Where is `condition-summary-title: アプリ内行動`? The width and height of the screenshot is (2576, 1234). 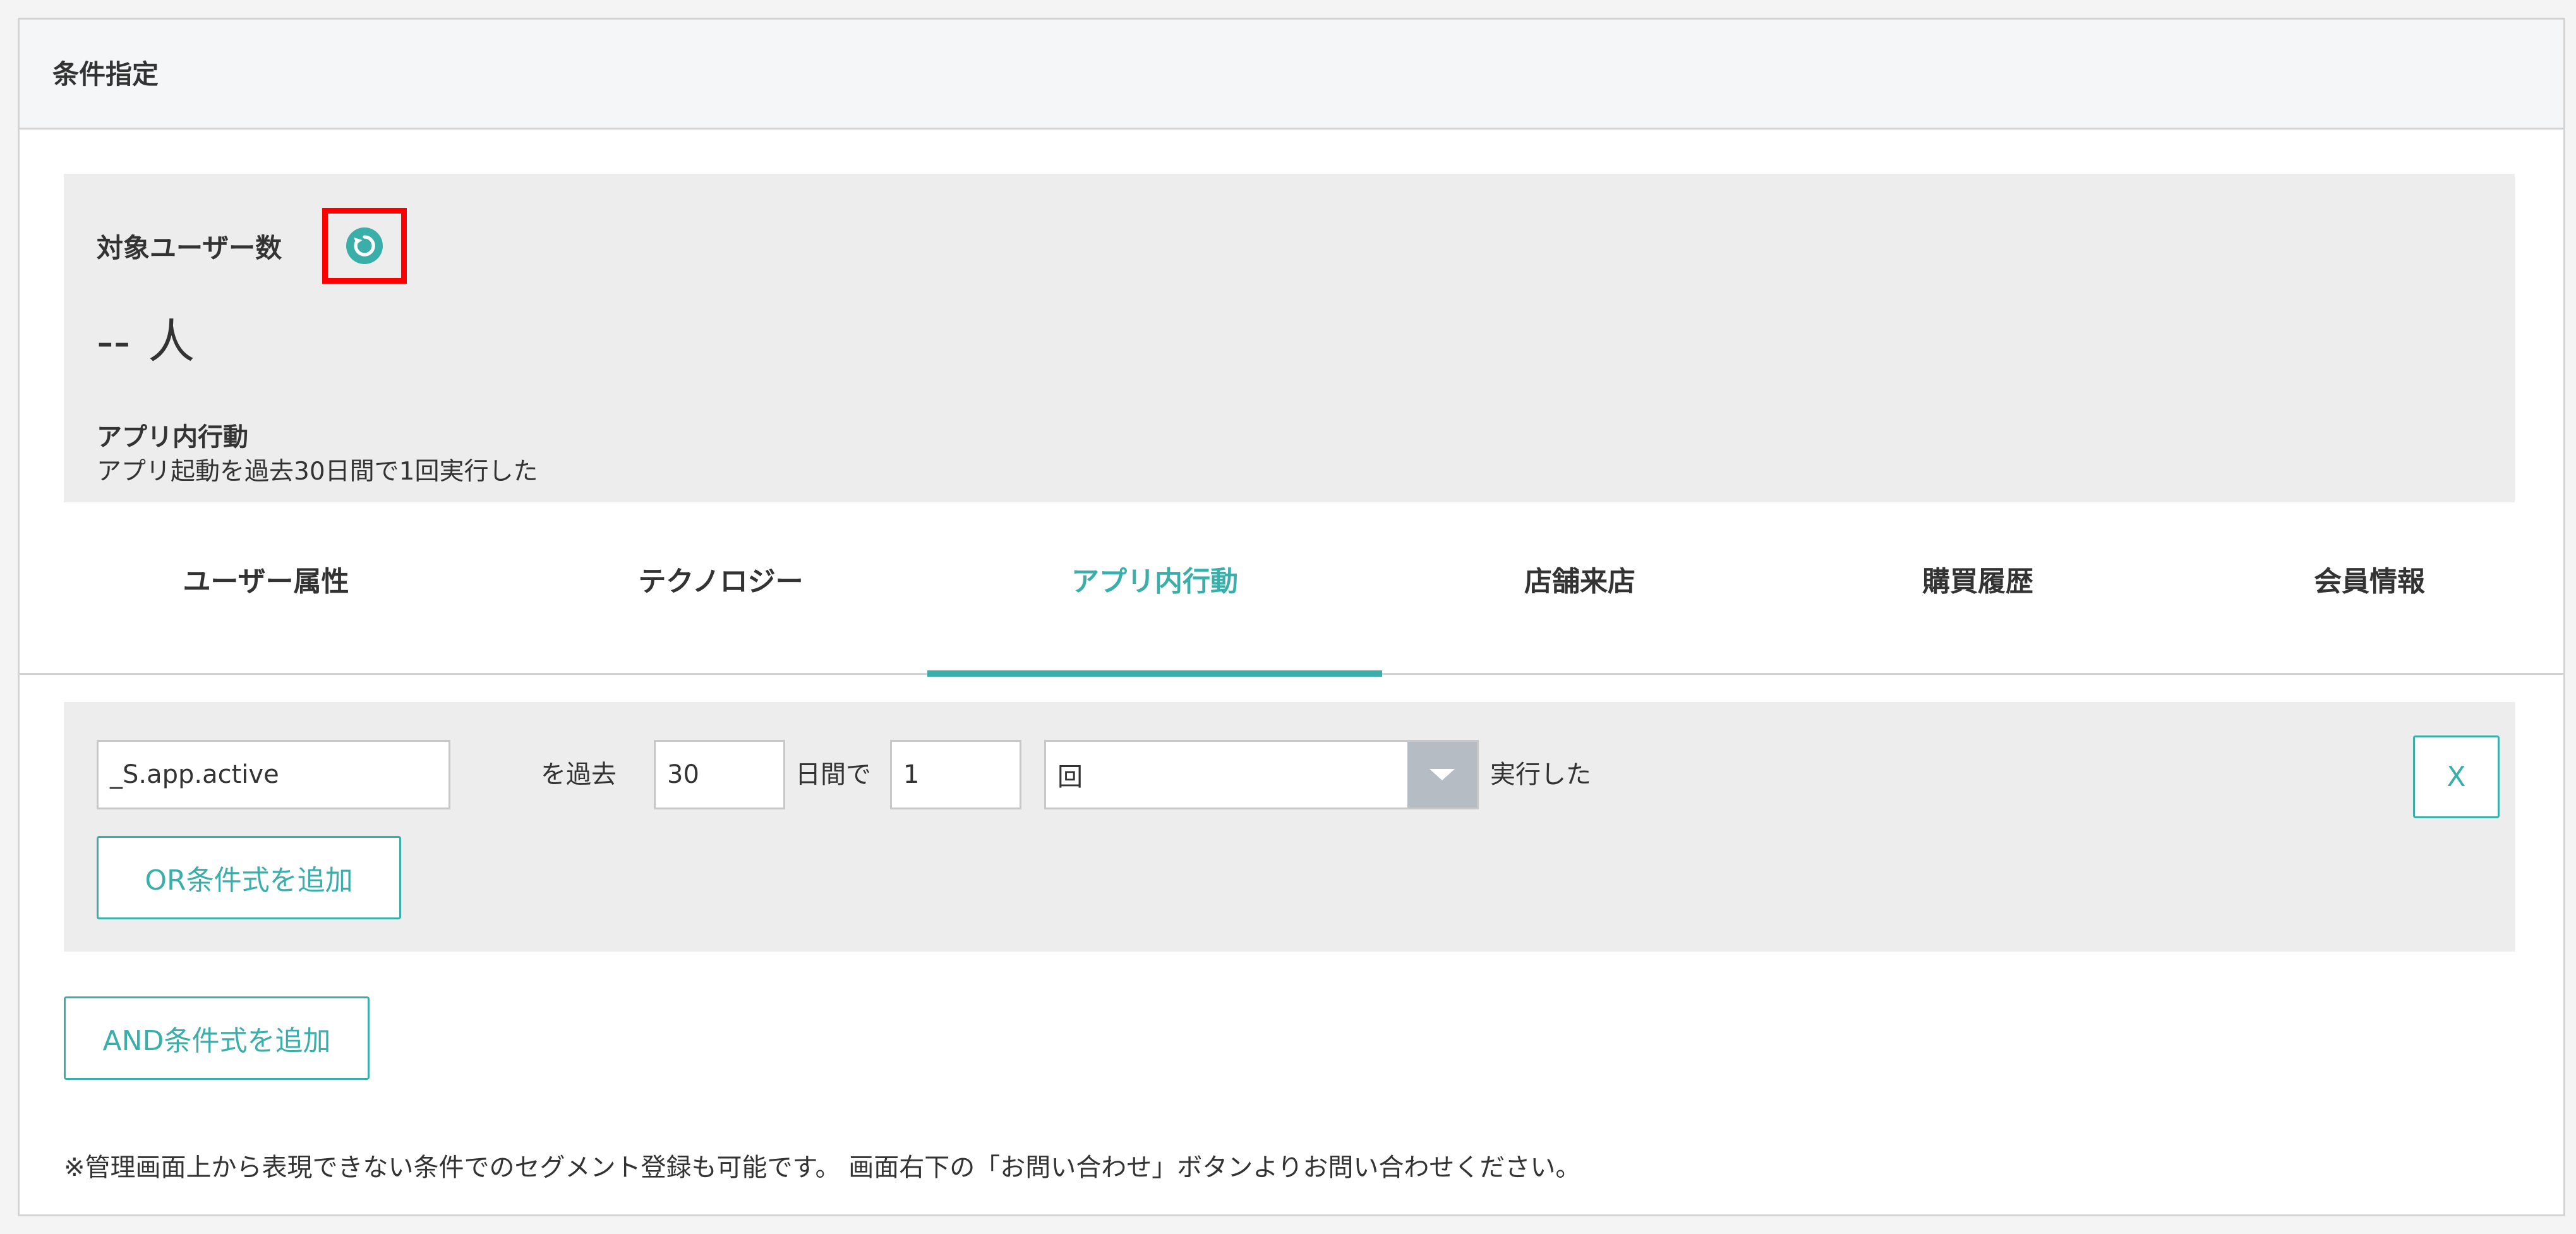 condition-summary-title: アプリ内行動 is located at coordinates (172, 437).